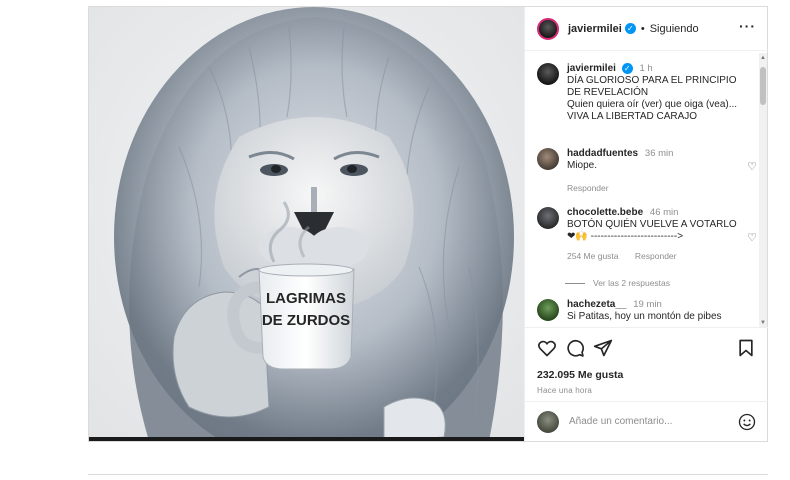  I want to click on comment-username: chocolette.bebe, so click(605, 212).